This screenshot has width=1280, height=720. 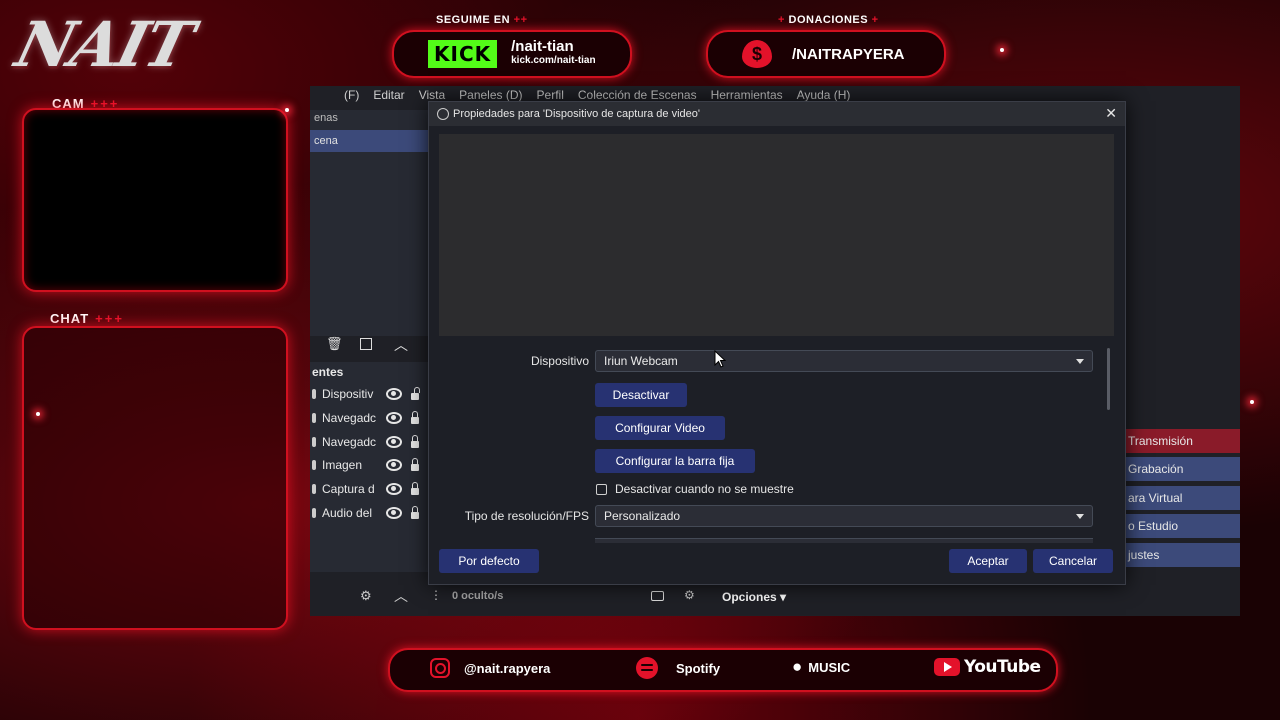 I want to click on chat-label-text: CHAT, so click(x=70, y=318).